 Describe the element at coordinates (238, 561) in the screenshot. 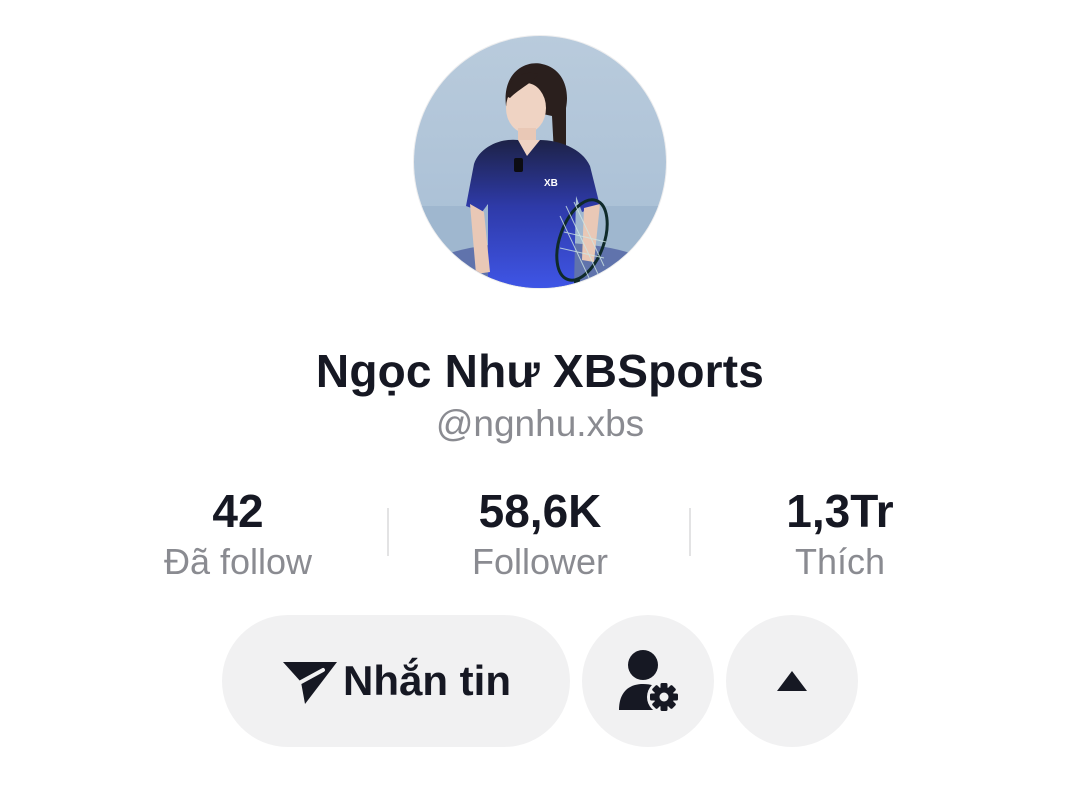

I see `following-label: Đã follow` at that location.